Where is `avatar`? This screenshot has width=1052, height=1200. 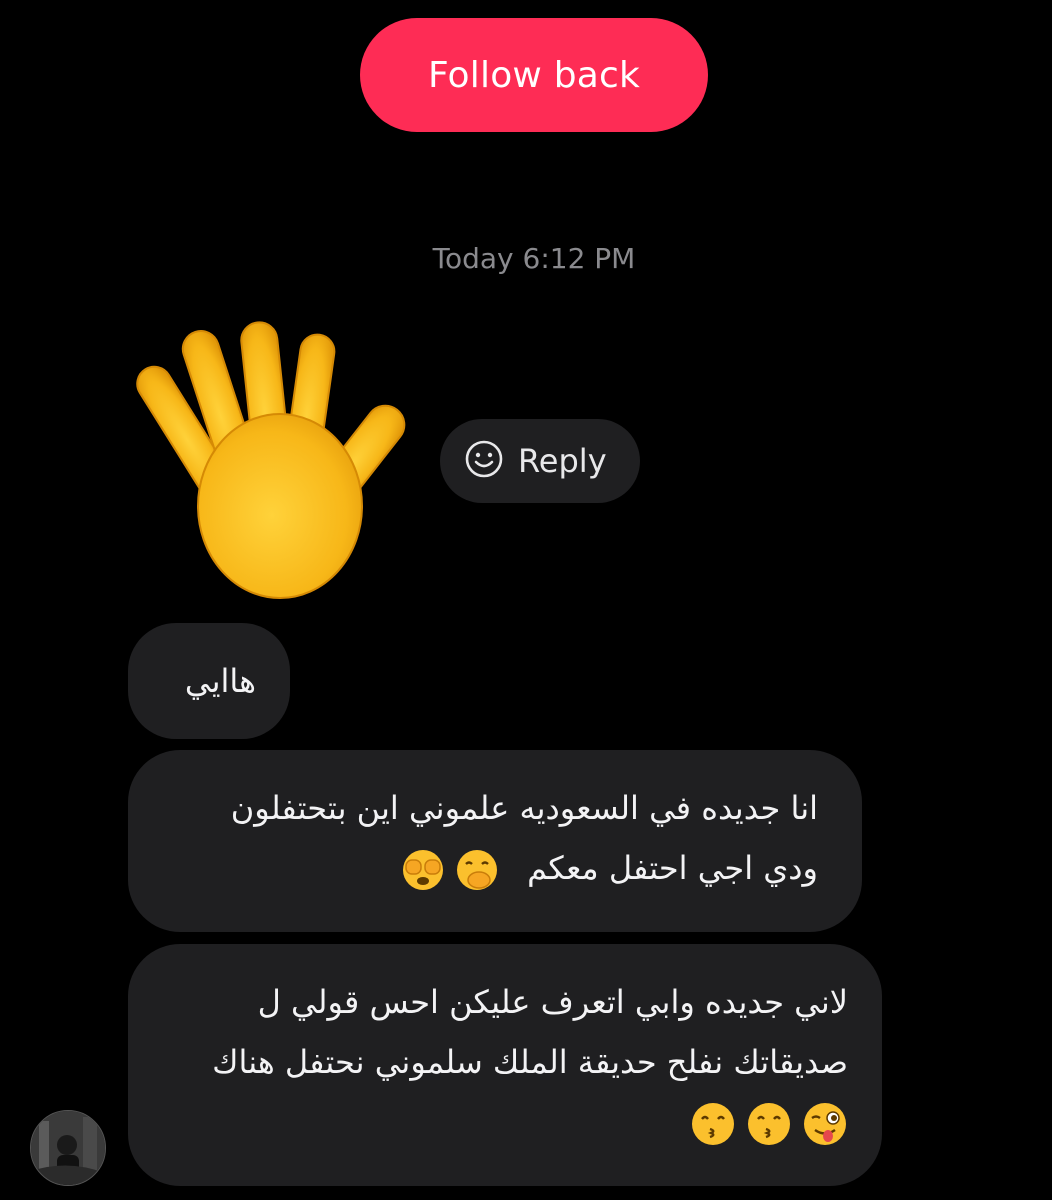 avatar is located at coordinates (68, 1148).